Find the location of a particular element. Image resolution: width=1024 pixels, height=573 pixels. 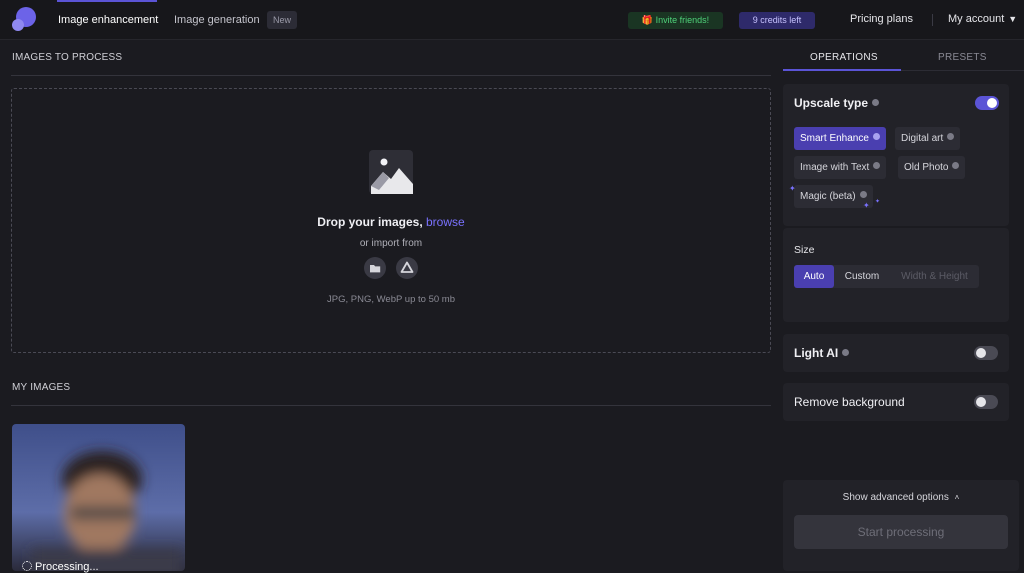

upscale-option-magic-beta: Magic (beta) is located at coordinates (833, 196).